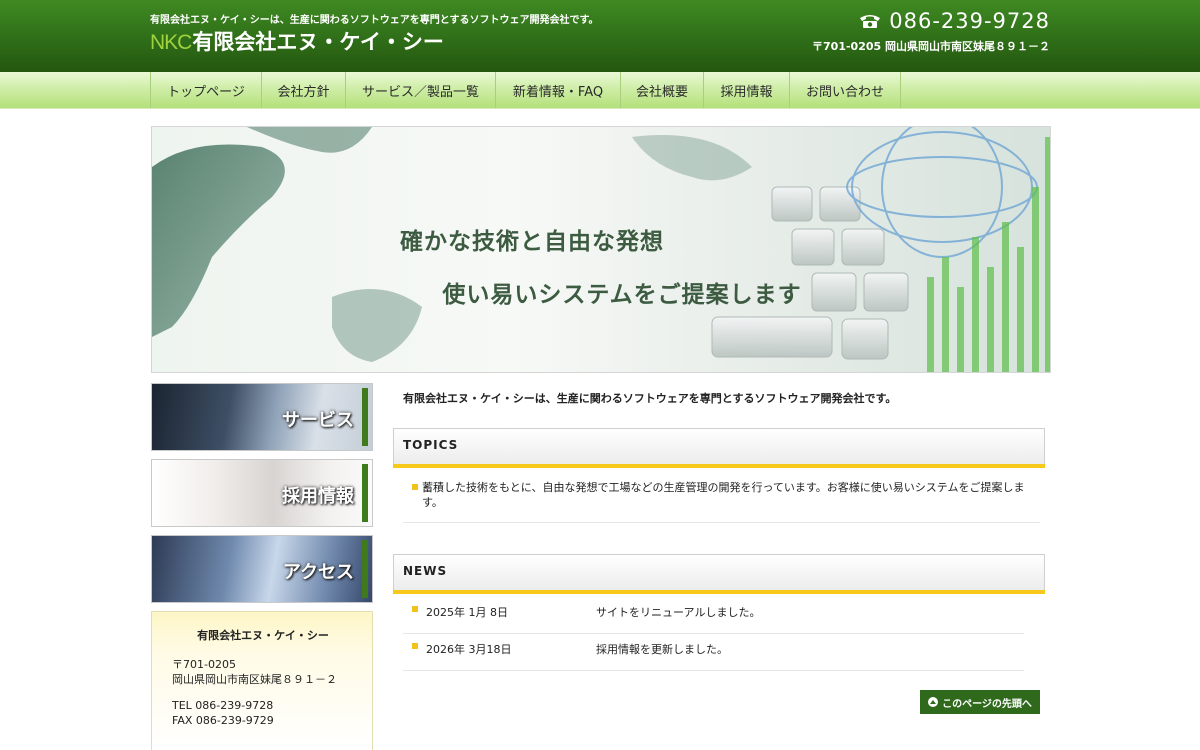  What do you see at coordinates (747, 90) in the screenshot?
I see `nav-item-recruit: 採用情報` at bounding box center [747, 90].